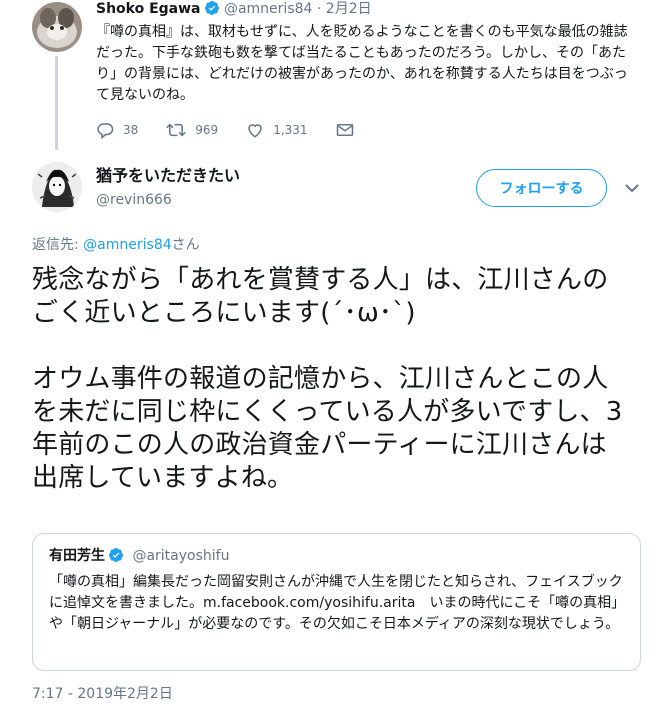 This screenshot has height=716, width=659. Describe the element at coordinates (320, 296) in the screenshot. I see `main-tweet-paragraph-1: 残念ながら「あれを賞賛する人」は、江川さんのごく近いところにいます(´･ω･`)` at that location.